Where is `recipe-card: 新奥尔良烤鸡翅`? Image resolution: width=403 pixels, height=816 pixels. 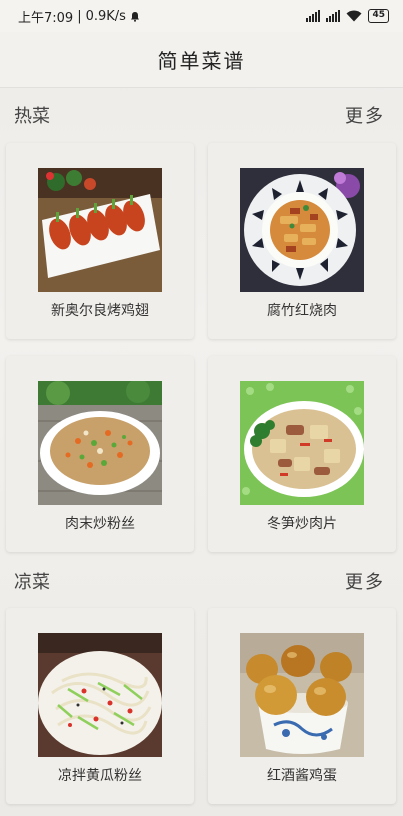
recipe-card: 新奥尔良烤鸡翅 is located at coordinates (100, 241).